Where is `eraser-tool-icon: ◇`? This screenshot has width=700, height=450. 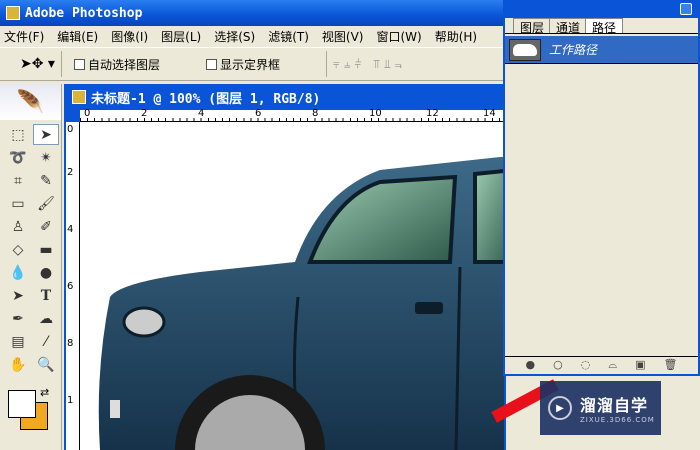
eraser-tool-icon: ◇ is located at coordinates (18, 249).